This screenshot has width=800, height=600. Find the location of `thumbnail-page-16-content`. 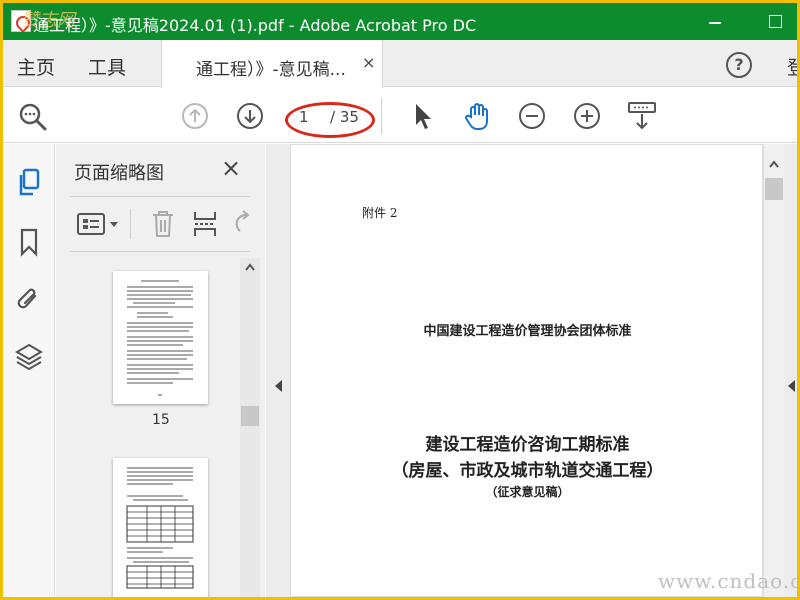

thumbnail-page-16-content is located at coordinates (160, 528).